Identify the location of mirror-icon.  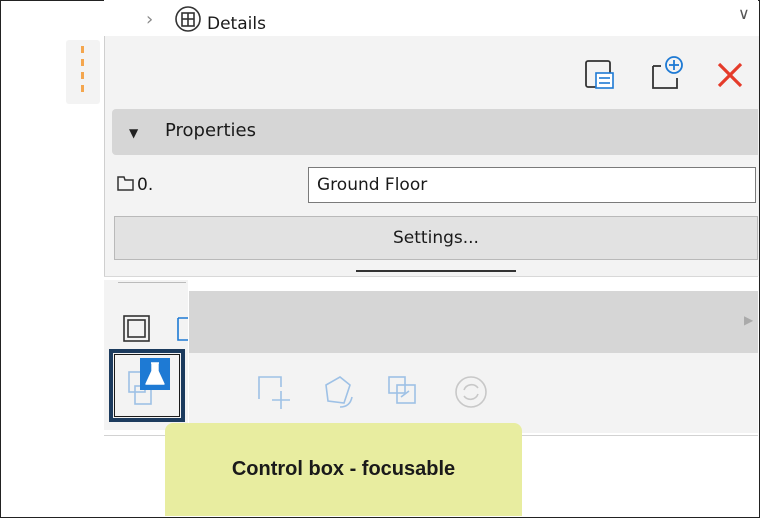
(405, 393).